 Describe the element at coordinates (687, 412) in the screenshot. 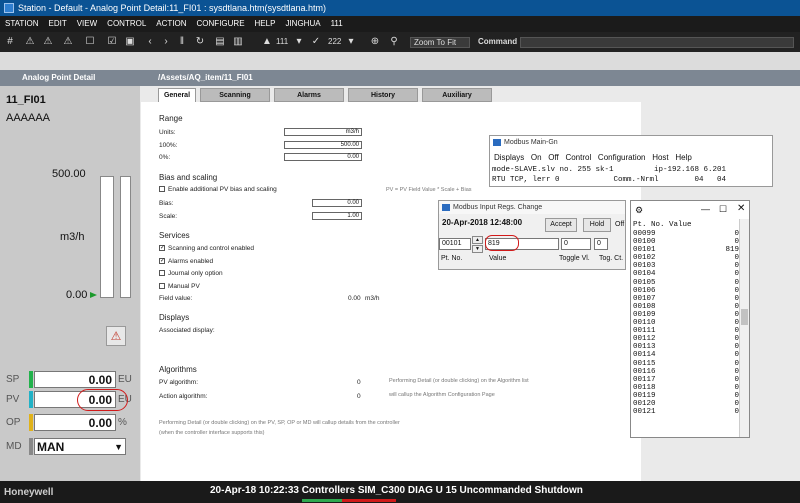

I see `table-row: 00121 0` at that location.